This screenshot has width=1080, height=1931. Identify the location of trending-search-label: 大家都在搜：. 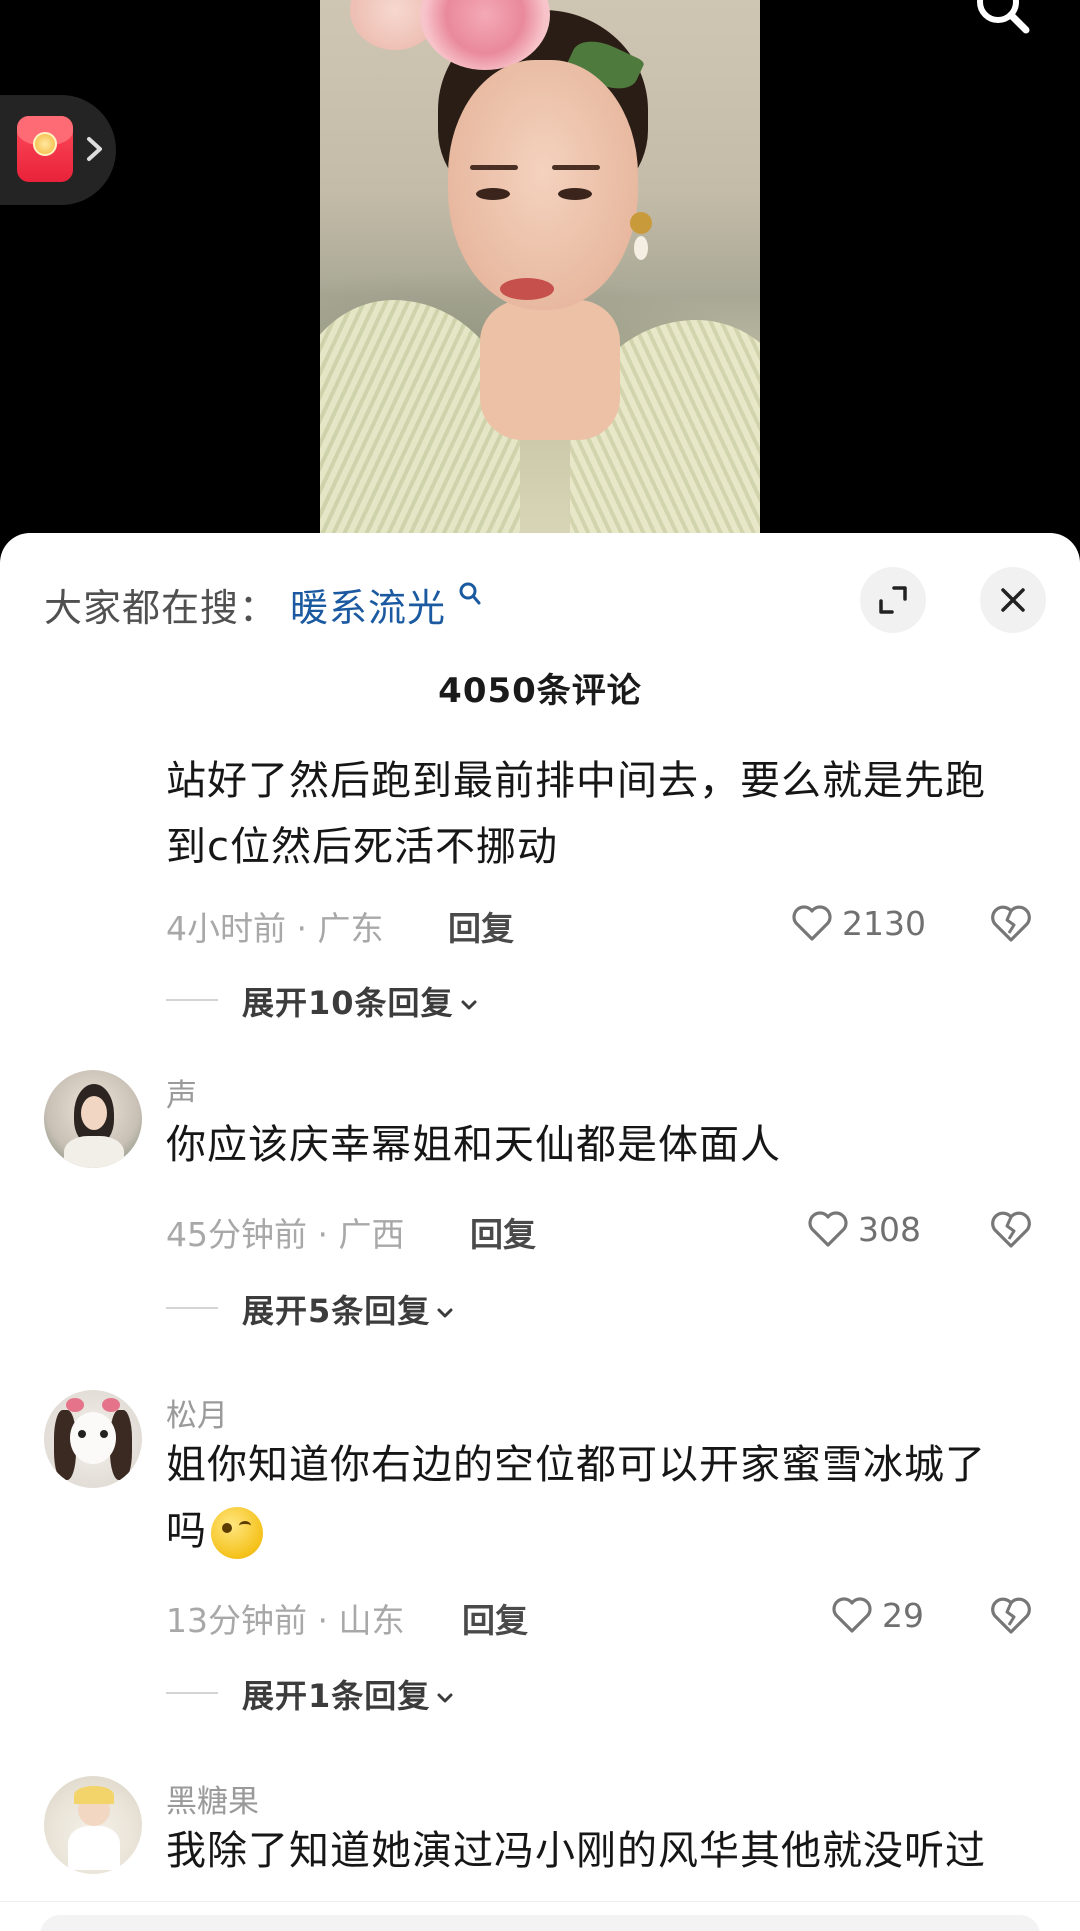
(161, 608).